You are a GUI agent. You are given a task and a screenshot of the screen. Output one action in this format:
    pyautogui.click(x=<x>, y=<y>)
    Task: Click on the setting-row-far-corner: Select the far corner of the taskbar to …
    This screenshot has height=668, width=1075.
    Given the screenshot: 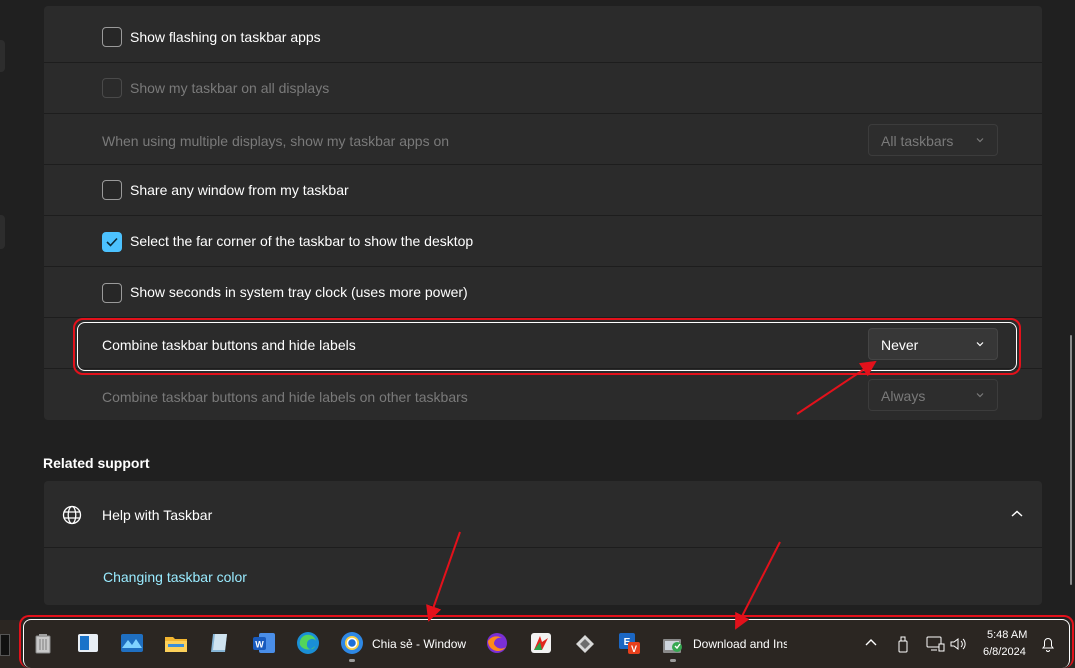 What is the action you would take?
    pyautogui.click(x=543, y=241)
    